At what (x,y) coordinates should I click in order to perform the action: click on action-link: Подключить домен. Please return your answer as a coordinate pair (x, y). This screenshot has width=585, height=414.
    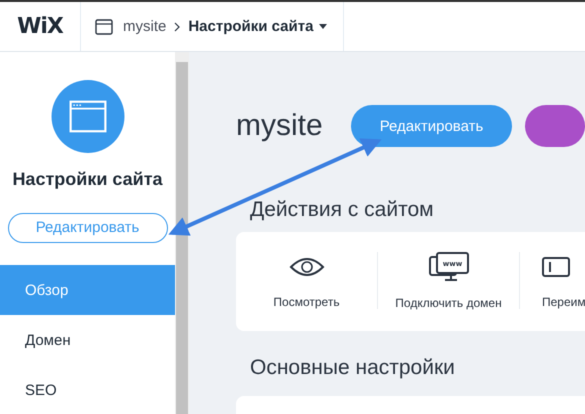
    Looking at the image, I should click on (448, 303).